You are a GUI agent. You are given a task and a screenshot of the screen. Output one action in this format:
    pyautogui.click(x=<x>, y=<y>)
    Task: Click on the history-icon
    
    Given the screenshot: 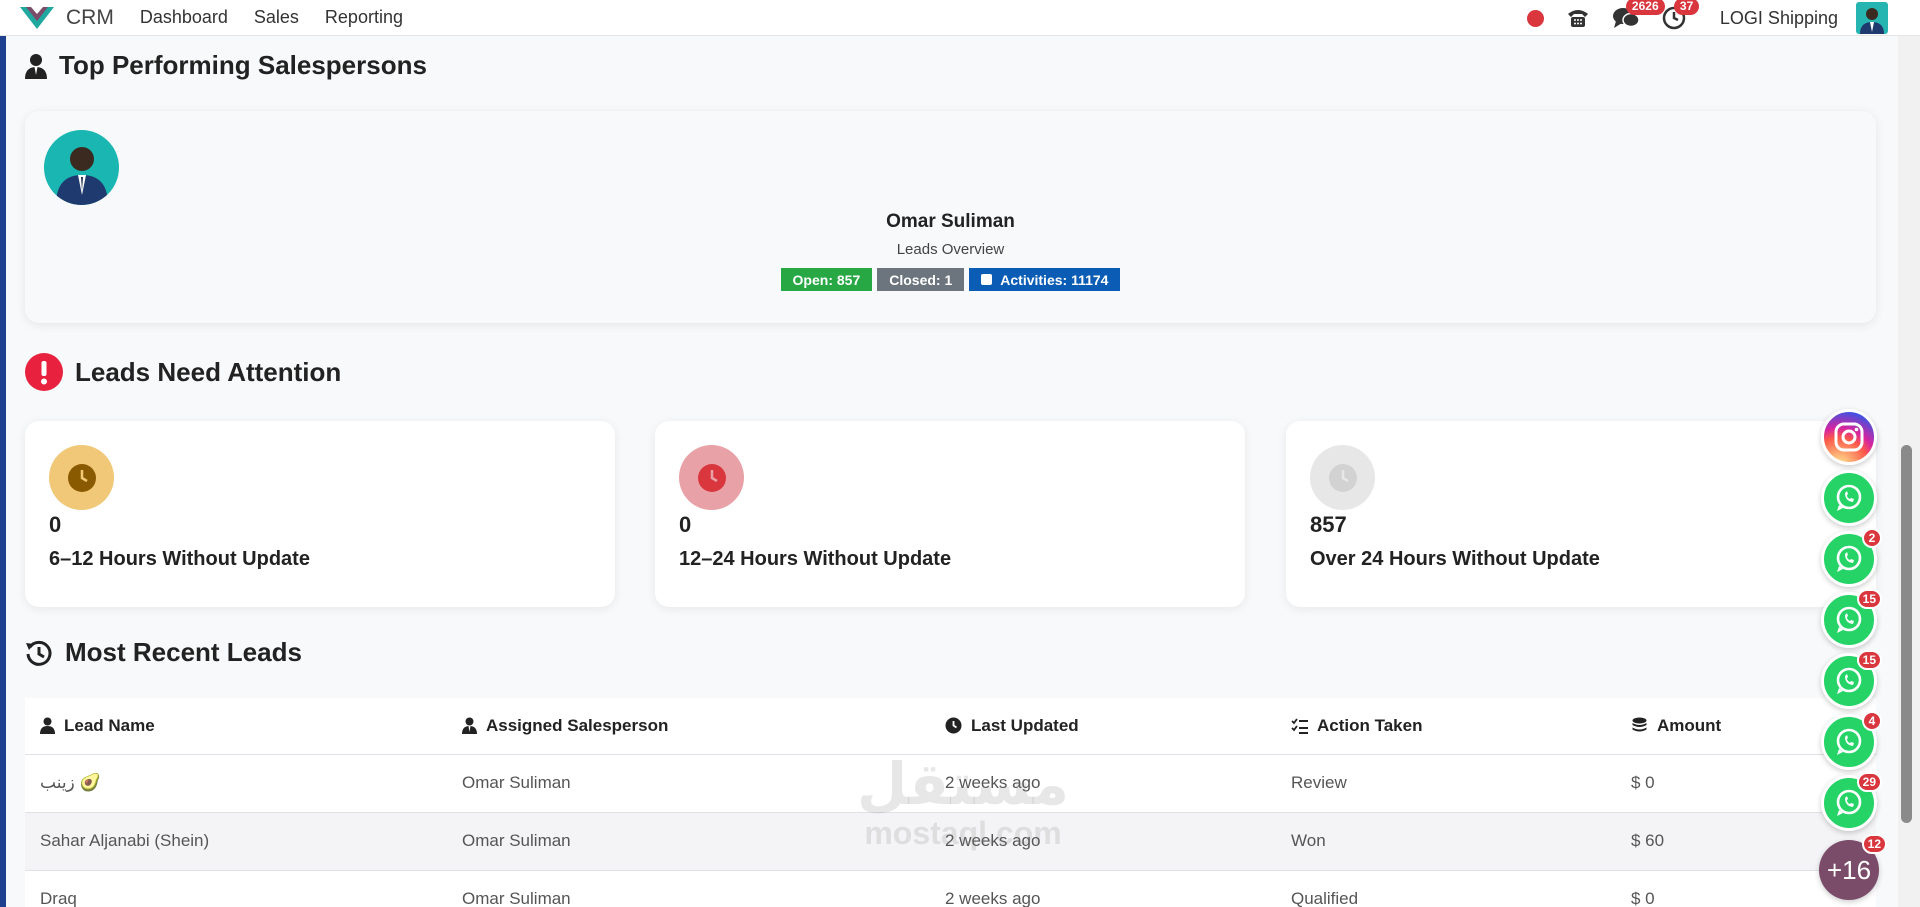 What is the action you would take?
    pyautogui.click(x=39, y=653)
    